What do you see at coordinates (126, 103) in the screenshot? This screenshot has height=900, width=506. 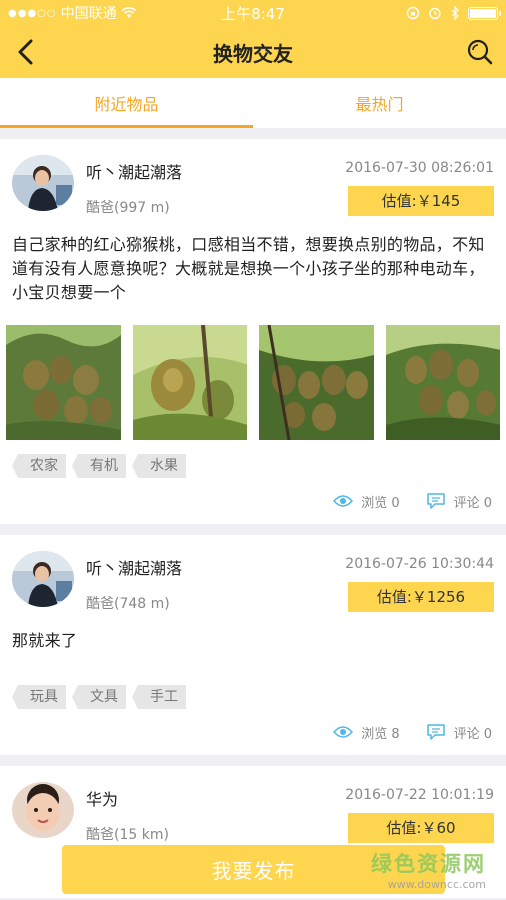 I see `tab-nearby-items: 附近物品` at bounding box center [126, 103].